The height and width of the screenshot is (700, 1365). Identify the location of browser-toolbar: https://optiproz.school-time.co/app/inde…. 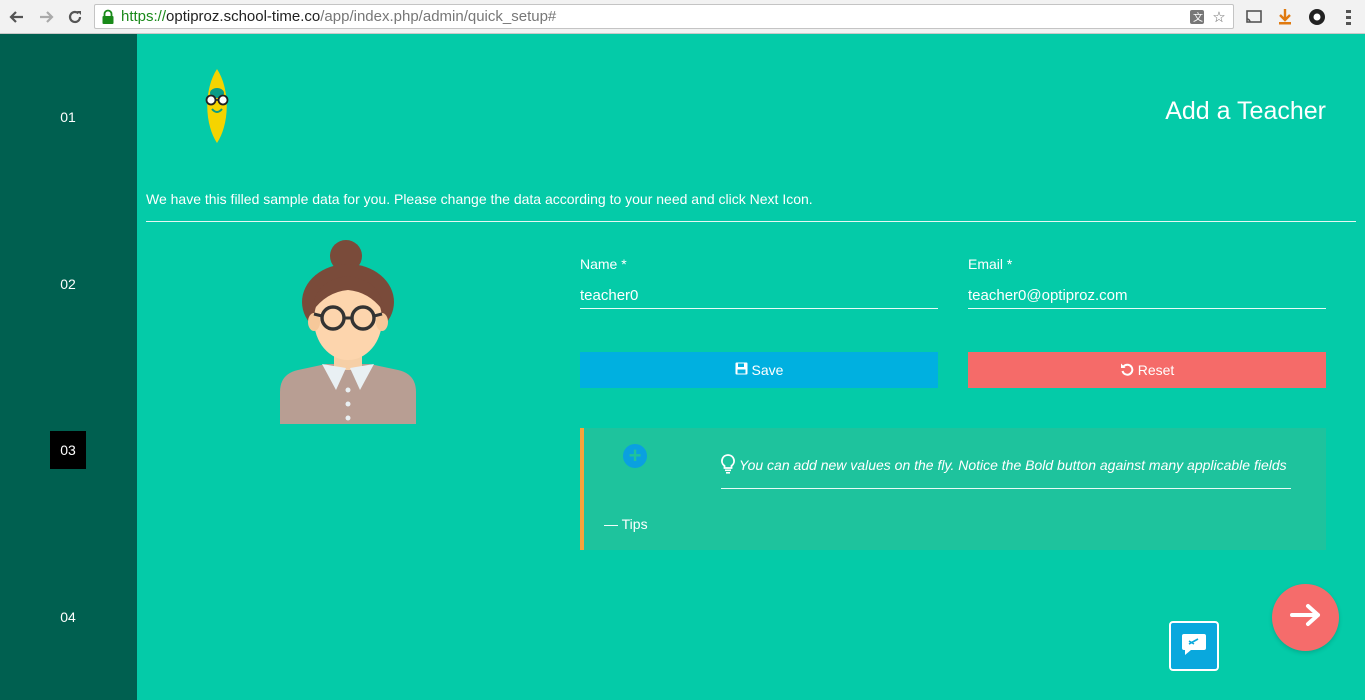
(682, 17).